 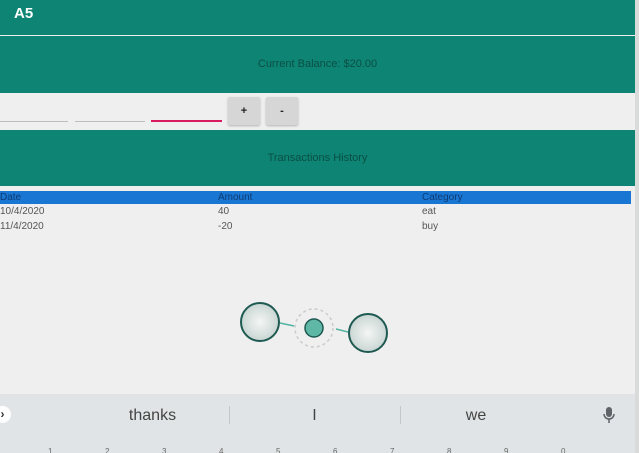 What do you see at coordinates (225, 226) in the screenshot?
I see `row-amount: -20` at bounding box center [225, 226].